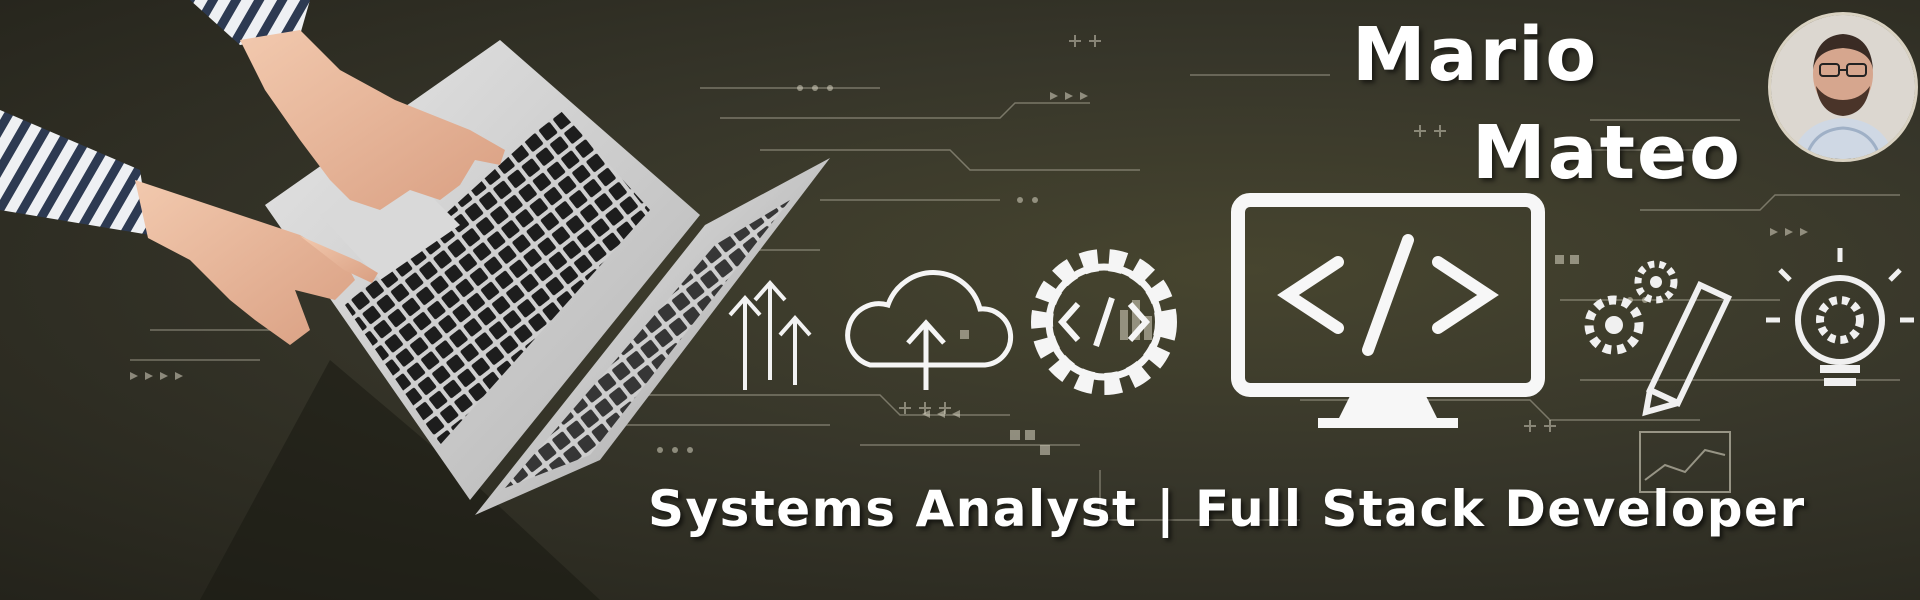  I want to click on gears-pencil-icon, so click(1658, 338).